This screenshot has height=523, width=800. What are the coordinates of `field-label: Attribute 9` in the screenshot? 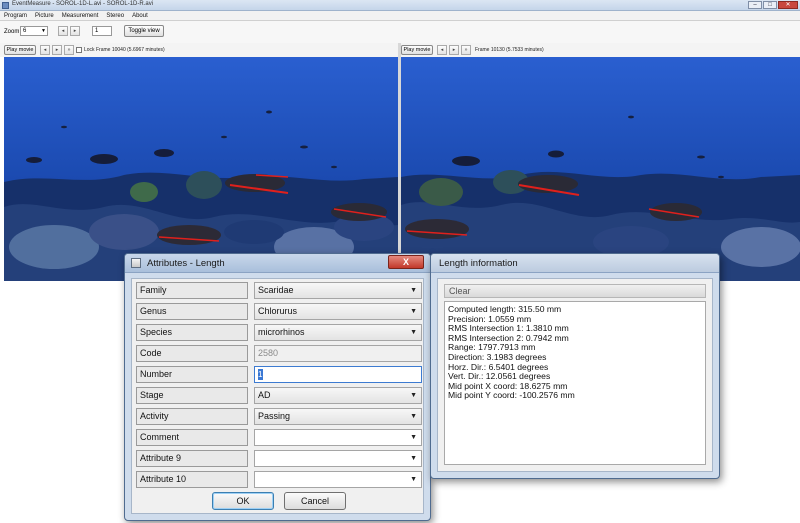 It's located at (192, 458).